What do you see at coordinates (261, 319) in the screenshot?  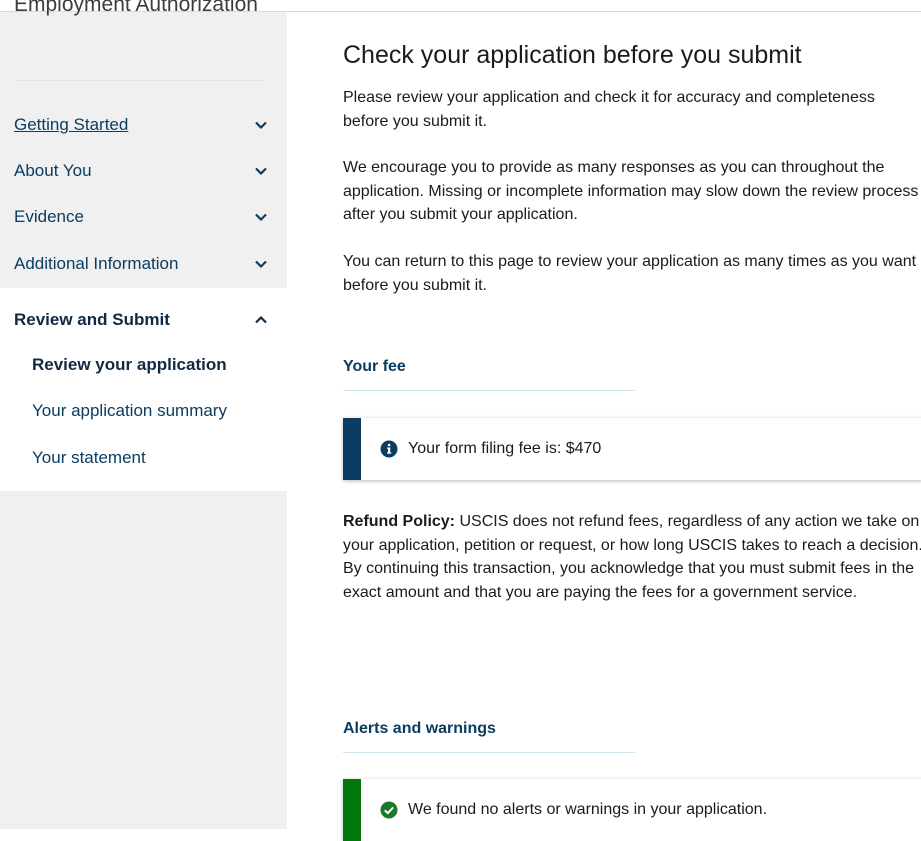 I see `chevron-up-icon` at bounding box center [261, 319].